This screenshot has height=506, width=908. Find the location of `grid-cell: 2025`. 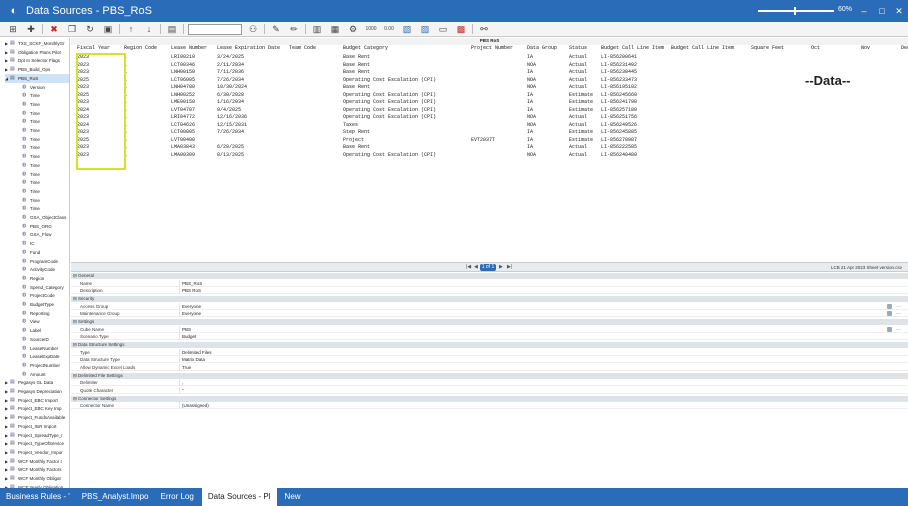

grid-cell: 2025 is located at coordinates (100, 95).